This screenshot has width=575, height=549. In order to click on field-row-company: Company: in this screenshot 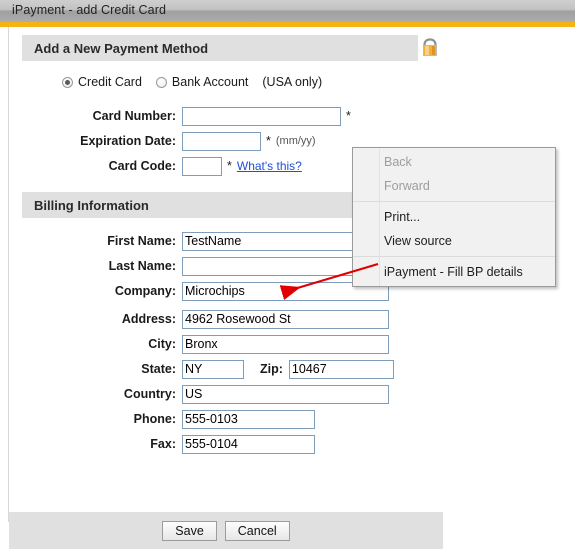, I will do `click(225, 291)`.